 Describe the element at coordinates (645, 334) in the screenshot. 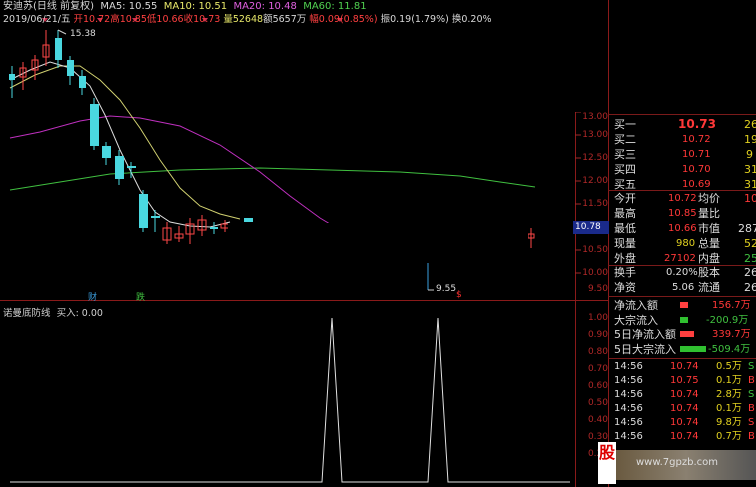

I see `flow-label: 5日净流入额` at that location.